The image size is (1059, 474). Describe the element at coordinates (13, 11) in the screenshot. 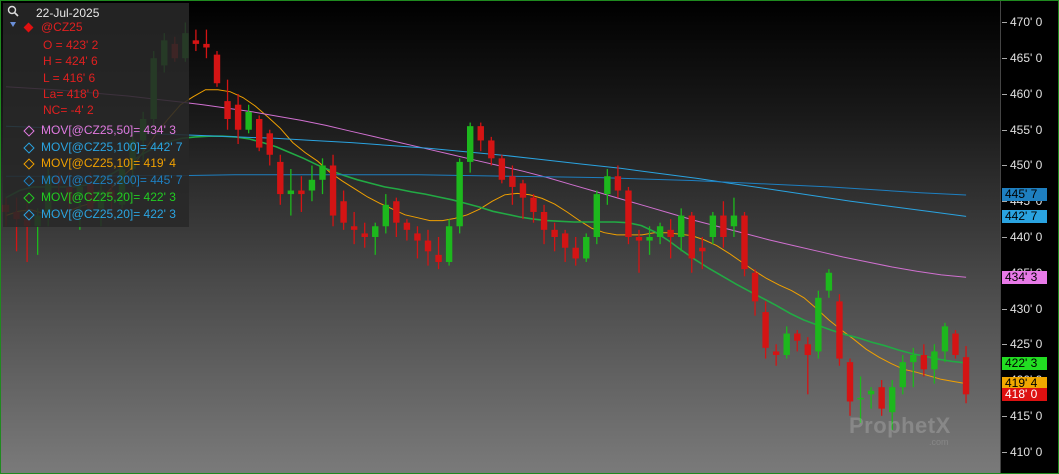

I see `magnifier-icon` at that location.